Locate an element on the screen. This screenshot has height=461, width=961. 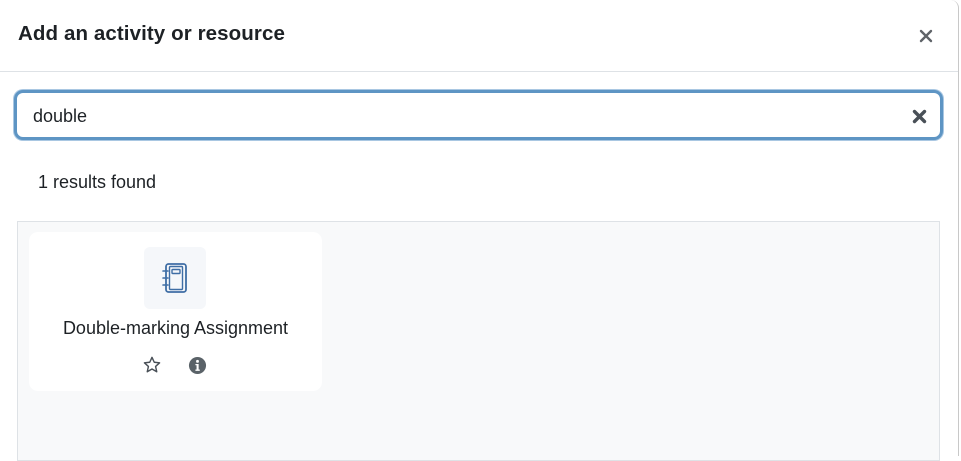
activity-card-title: Double-marking Assignment is located at coordinates (175, 328).